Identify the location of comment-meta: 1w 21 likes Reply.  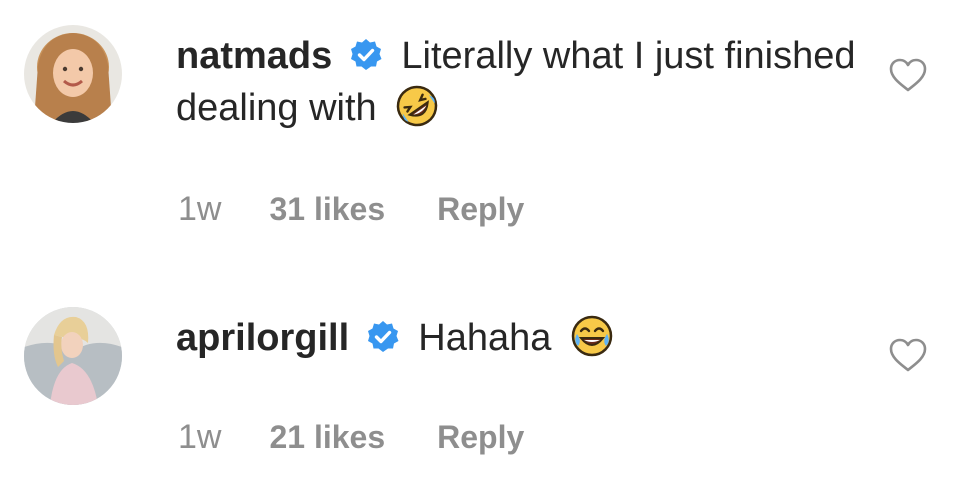
(351, 437).